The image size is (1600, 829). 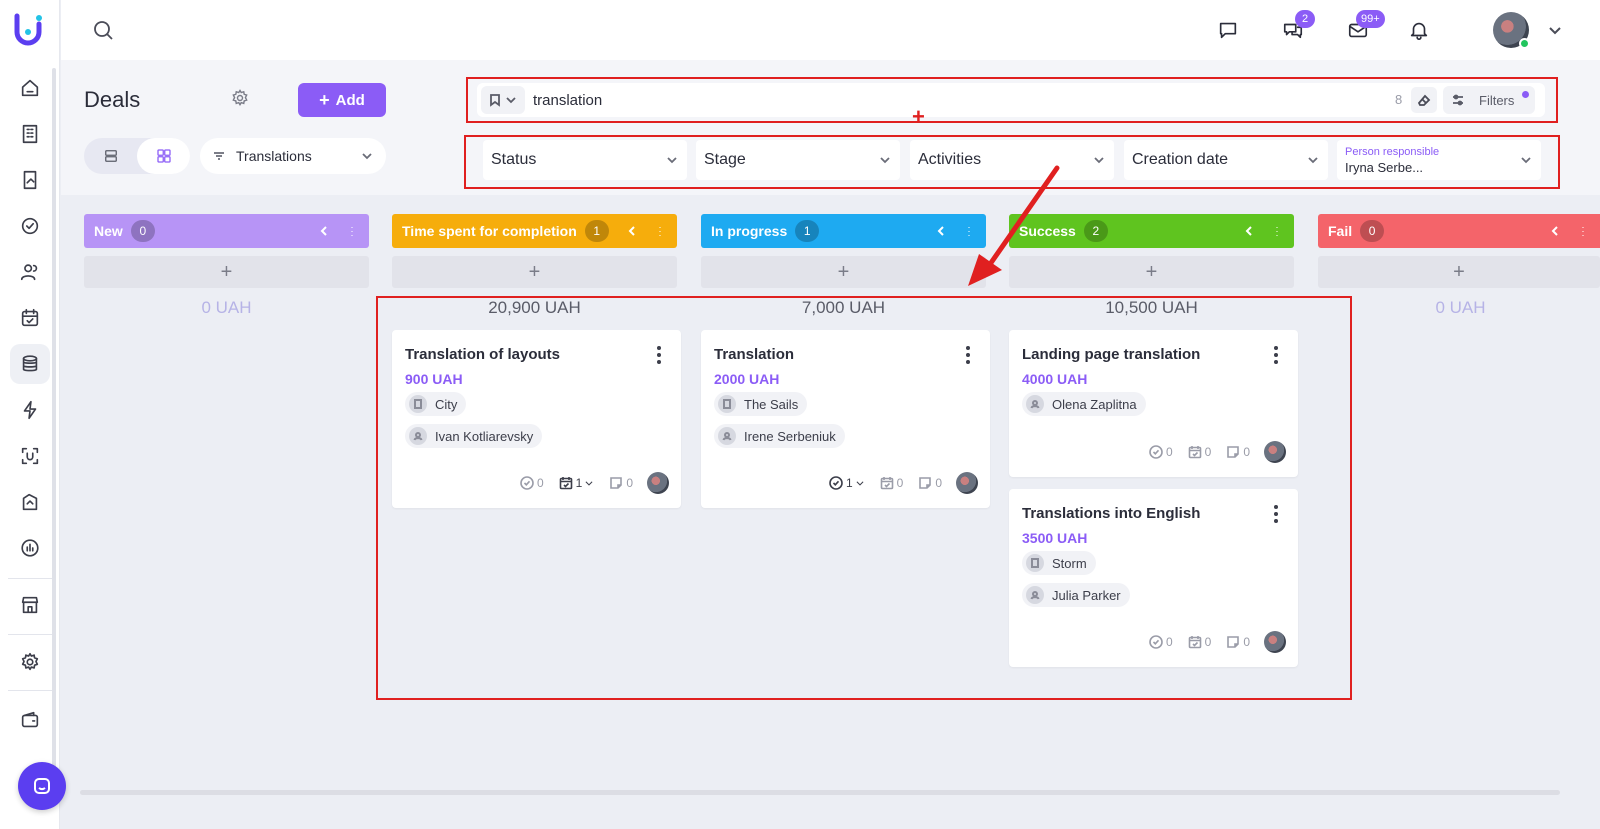 What do you see at coordinates (241, 99) in the screenshot?
I see `pipeline-settings-gear-icon` at bounding box center [241, 99].